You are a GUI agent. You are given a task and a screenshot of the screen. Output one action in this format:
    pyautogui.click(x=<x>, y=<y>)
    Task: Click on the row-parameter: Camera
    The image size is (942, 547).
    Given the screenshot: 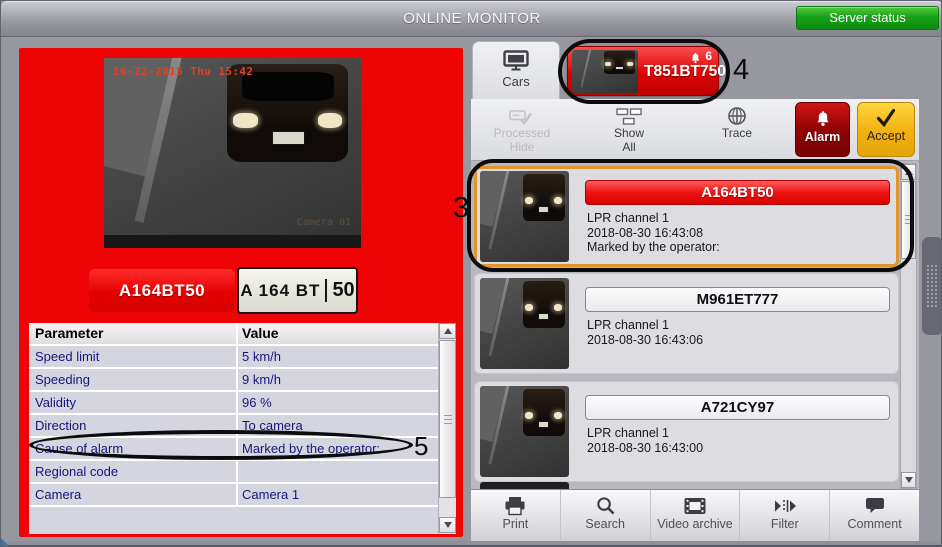 What is the action you would take?
    pyautogui.click(x=58, y=494)
    